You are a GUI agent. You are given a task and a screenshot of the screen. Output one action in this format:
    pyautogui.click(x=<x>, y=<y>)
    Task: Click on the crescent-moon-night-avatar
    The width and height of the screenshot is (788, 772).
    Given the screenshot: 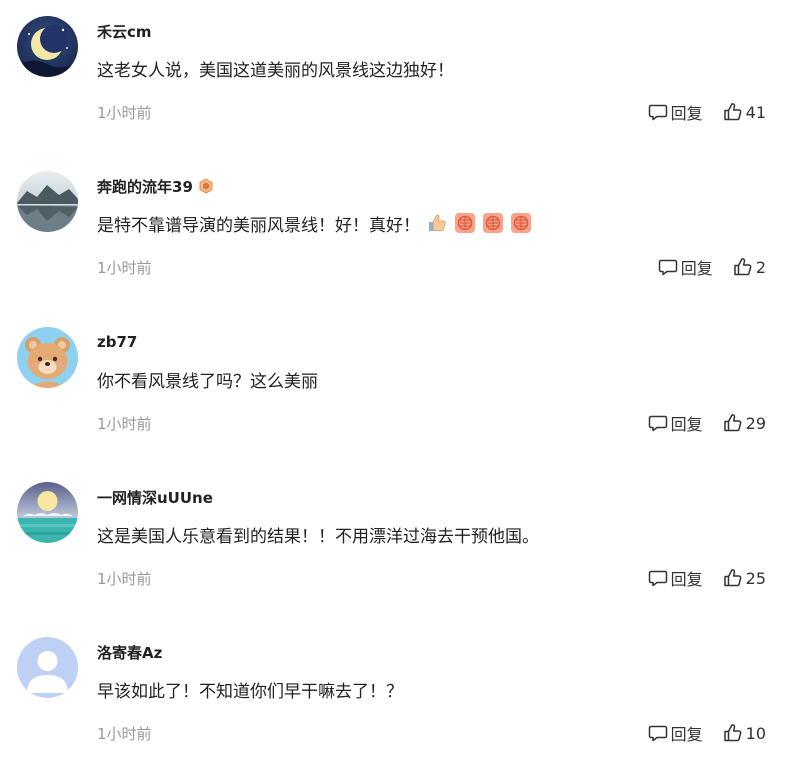 What is the action you would take?
    pyautogui.click(x=47, y=46)
    